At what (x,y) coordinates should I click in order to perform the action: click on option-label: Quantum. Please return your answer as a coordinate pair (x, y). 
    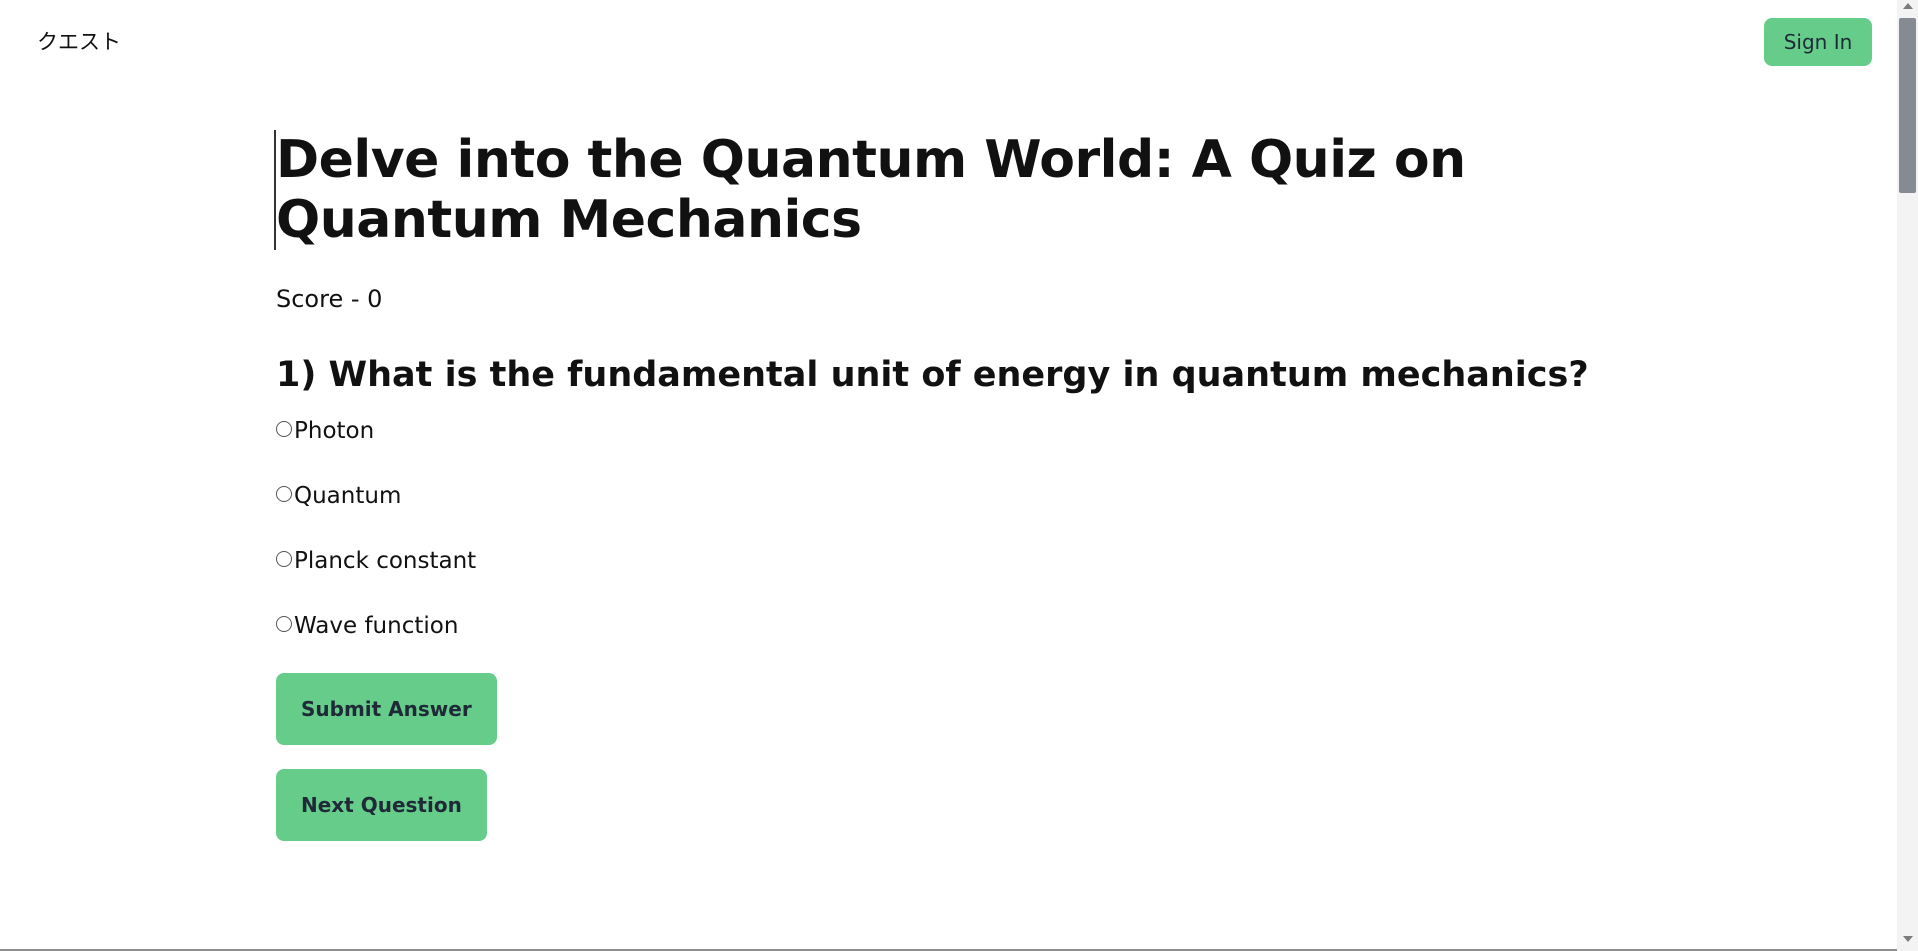
    Looking at the image, I should click on (348, 496).